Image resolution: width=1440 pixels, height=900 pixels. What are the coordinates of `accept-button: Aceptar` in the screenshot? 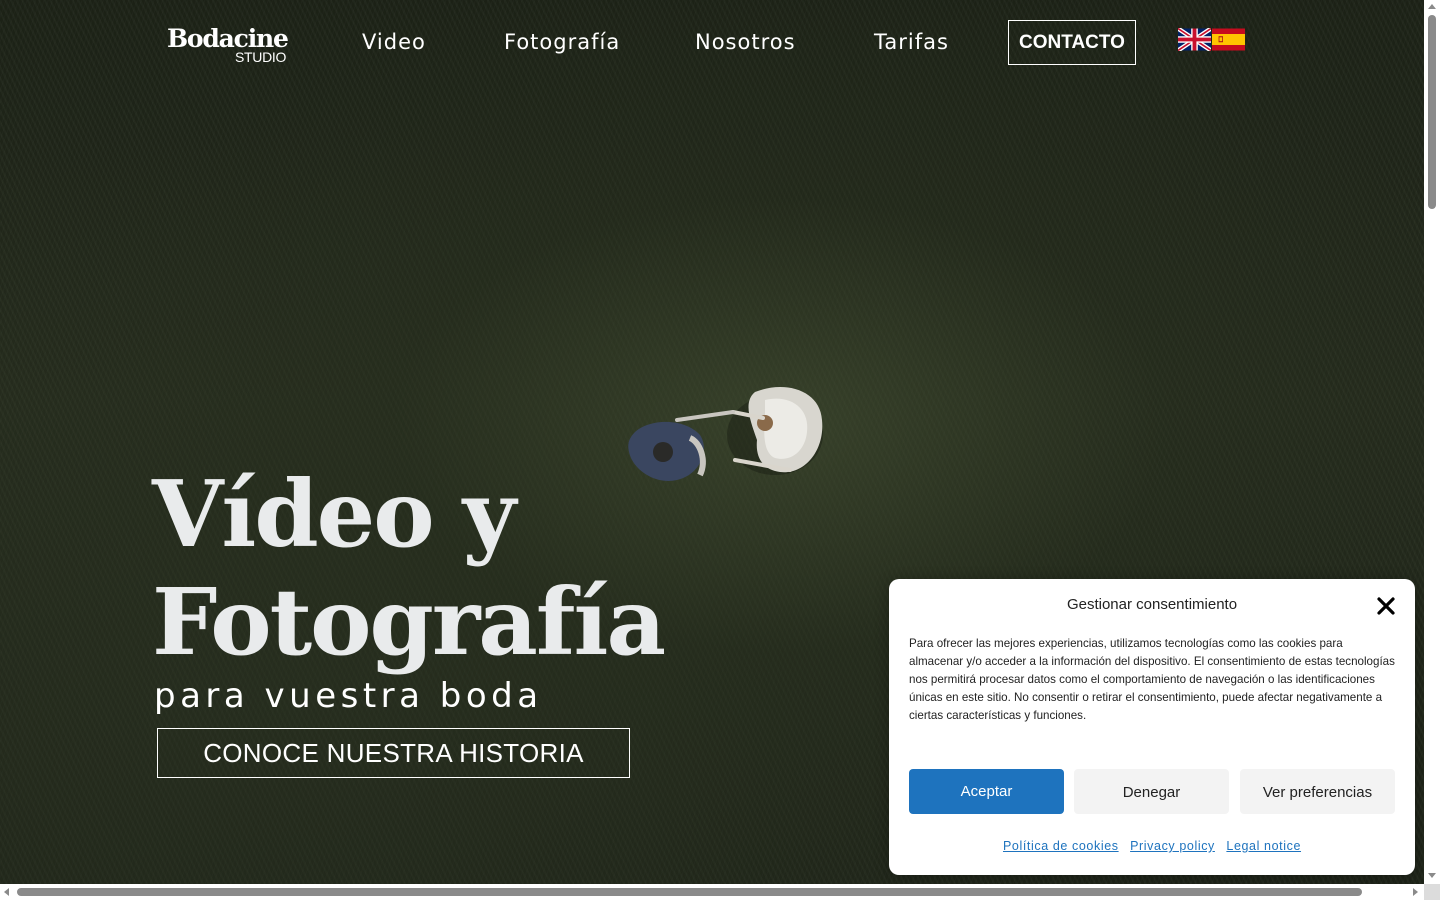 It's located at (986, 791).